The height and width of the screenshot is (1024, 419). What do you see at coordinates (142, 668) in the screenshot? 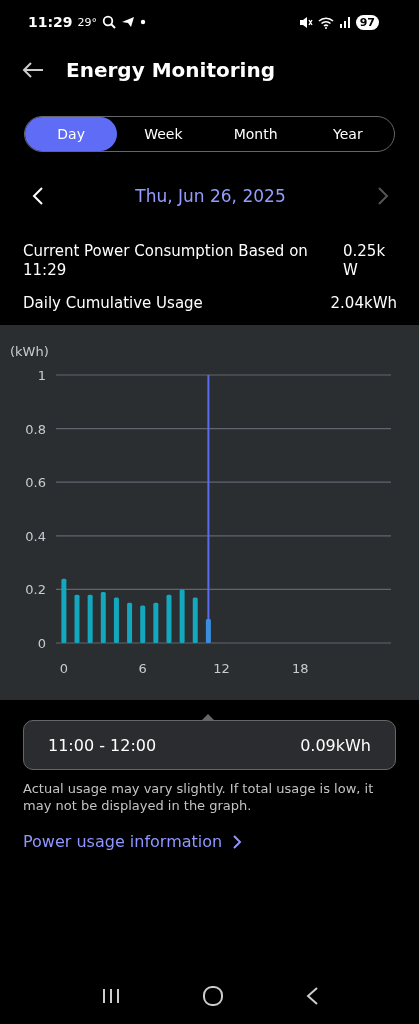
I see `x-tick-label: 6` at bounding box center [142, 668].